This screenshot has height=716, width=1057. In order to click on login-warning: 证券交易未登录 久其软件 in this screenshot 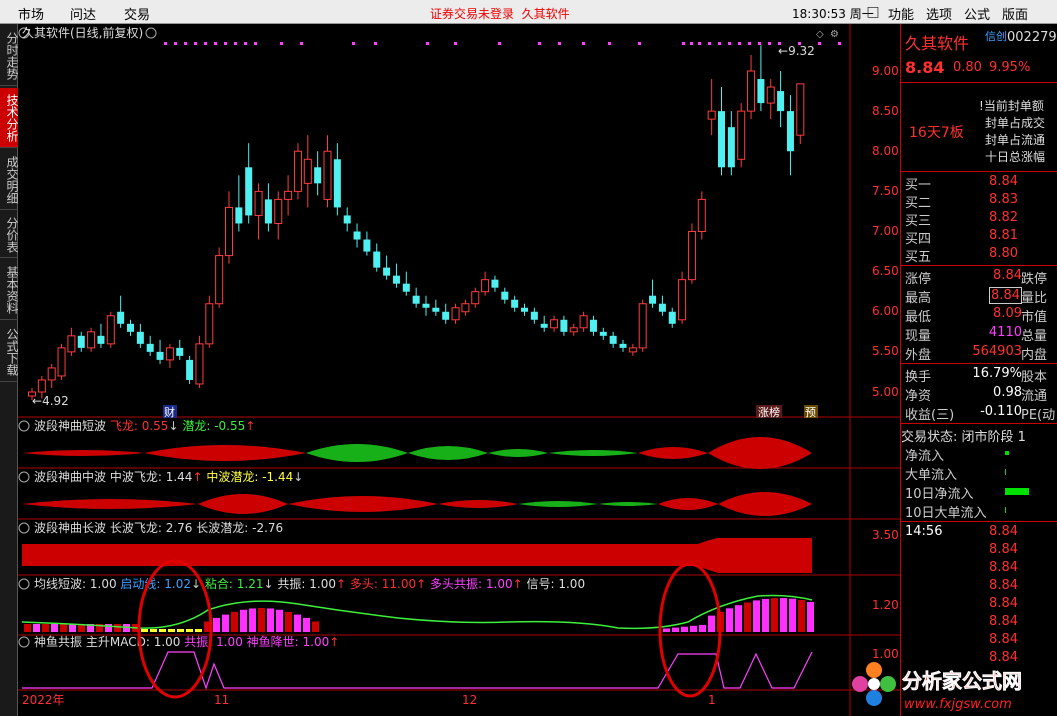, I will do `click(500, 13)`.